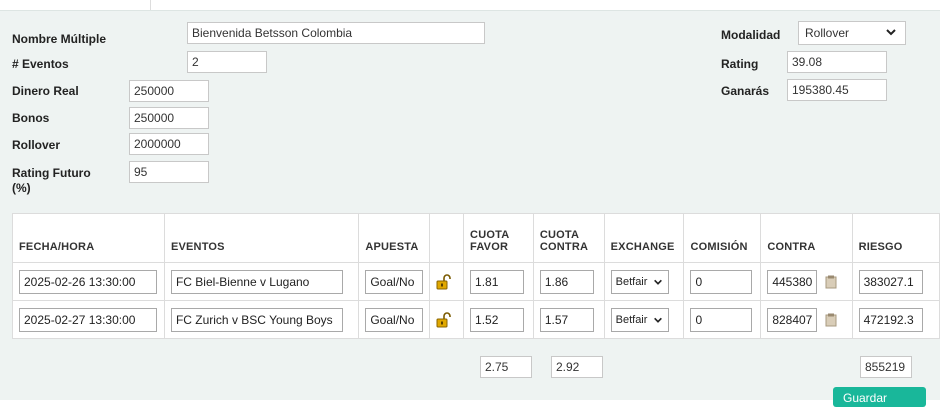 The width and height of the screenshot is (940, 407). I want to click on fecha-input: 2025-02-26 13:30:00, so click(88, 281).